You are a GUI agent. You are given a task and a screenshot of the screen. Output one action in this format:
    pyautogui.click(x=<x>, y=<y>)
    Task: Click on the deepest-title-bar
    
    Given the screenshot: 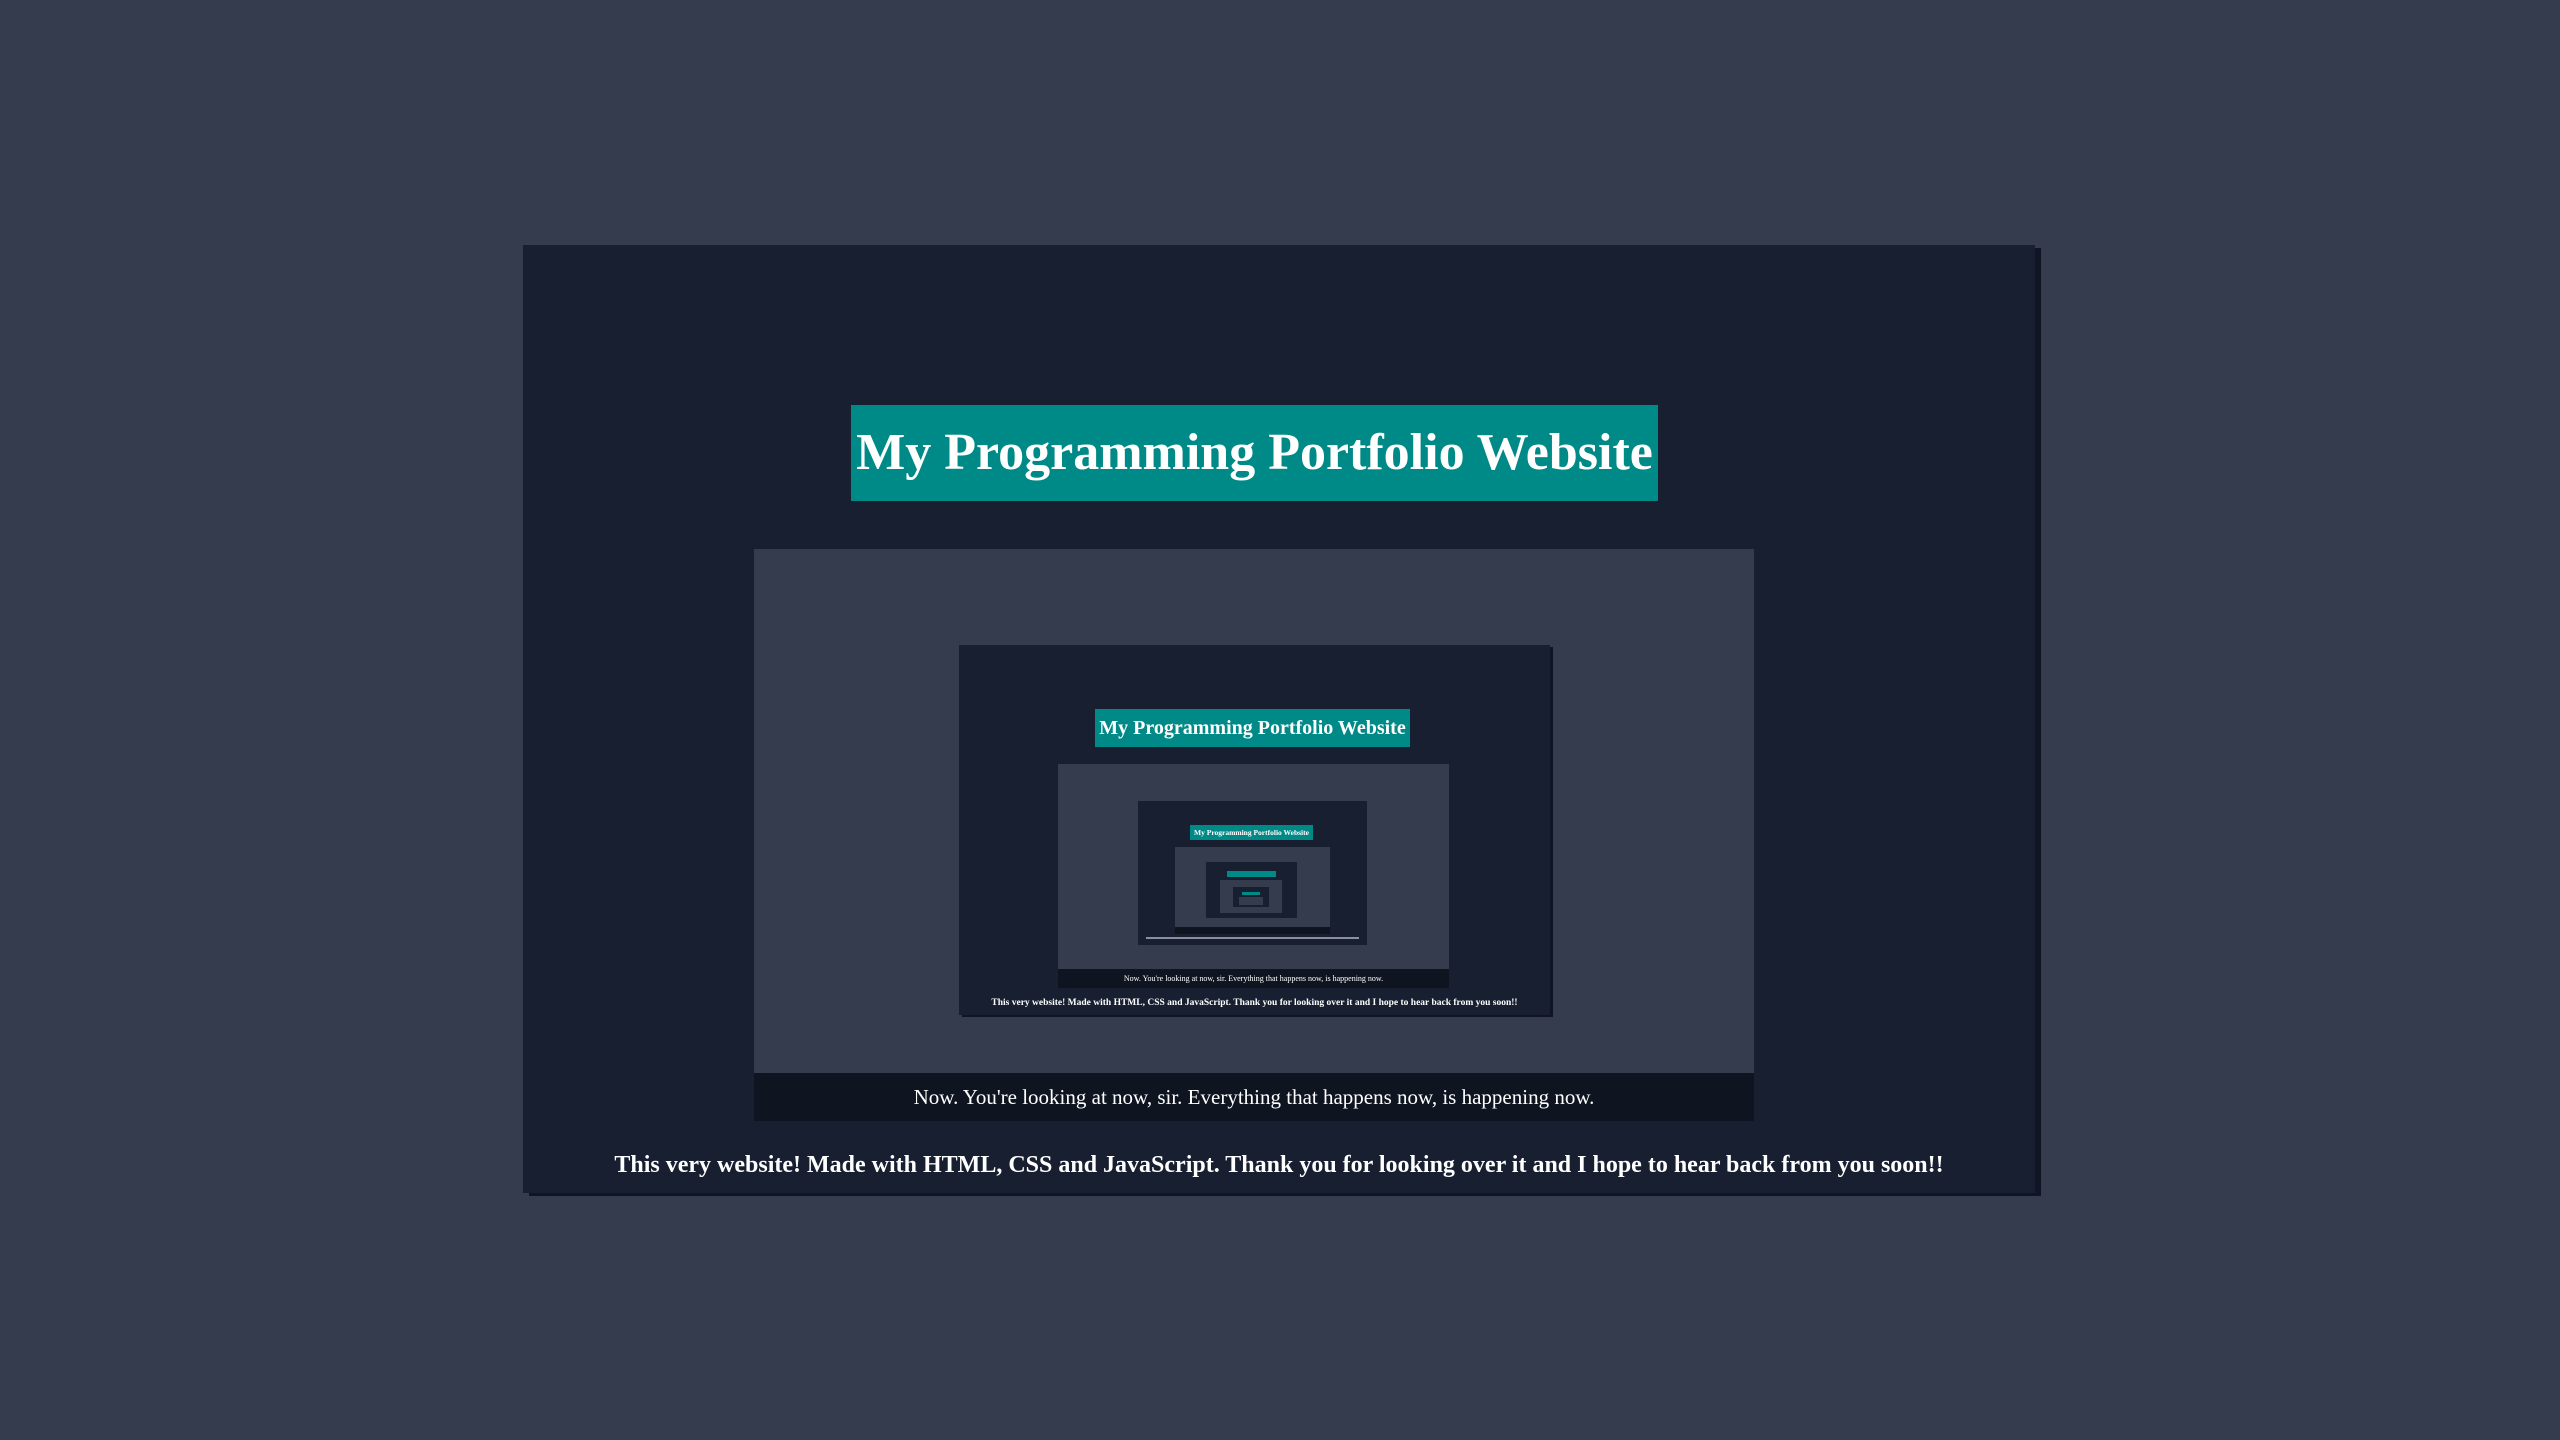 What is the action you would take?
    pyautogui.click(x=1251, y=893)
    